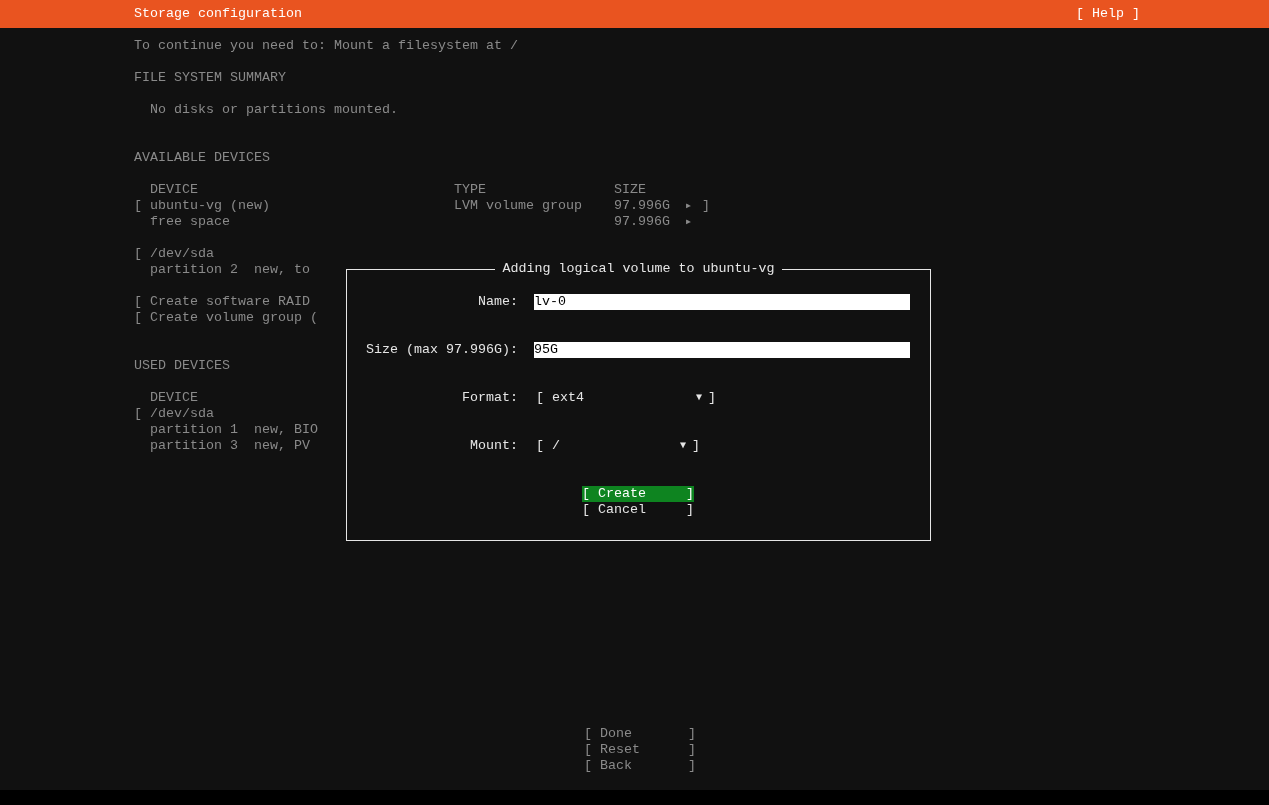 The image size is (1269, 805). What do you see at coordinates (190, 221) in the screenshot?
I see `device-name: free space` at bounding box center [190, 221].